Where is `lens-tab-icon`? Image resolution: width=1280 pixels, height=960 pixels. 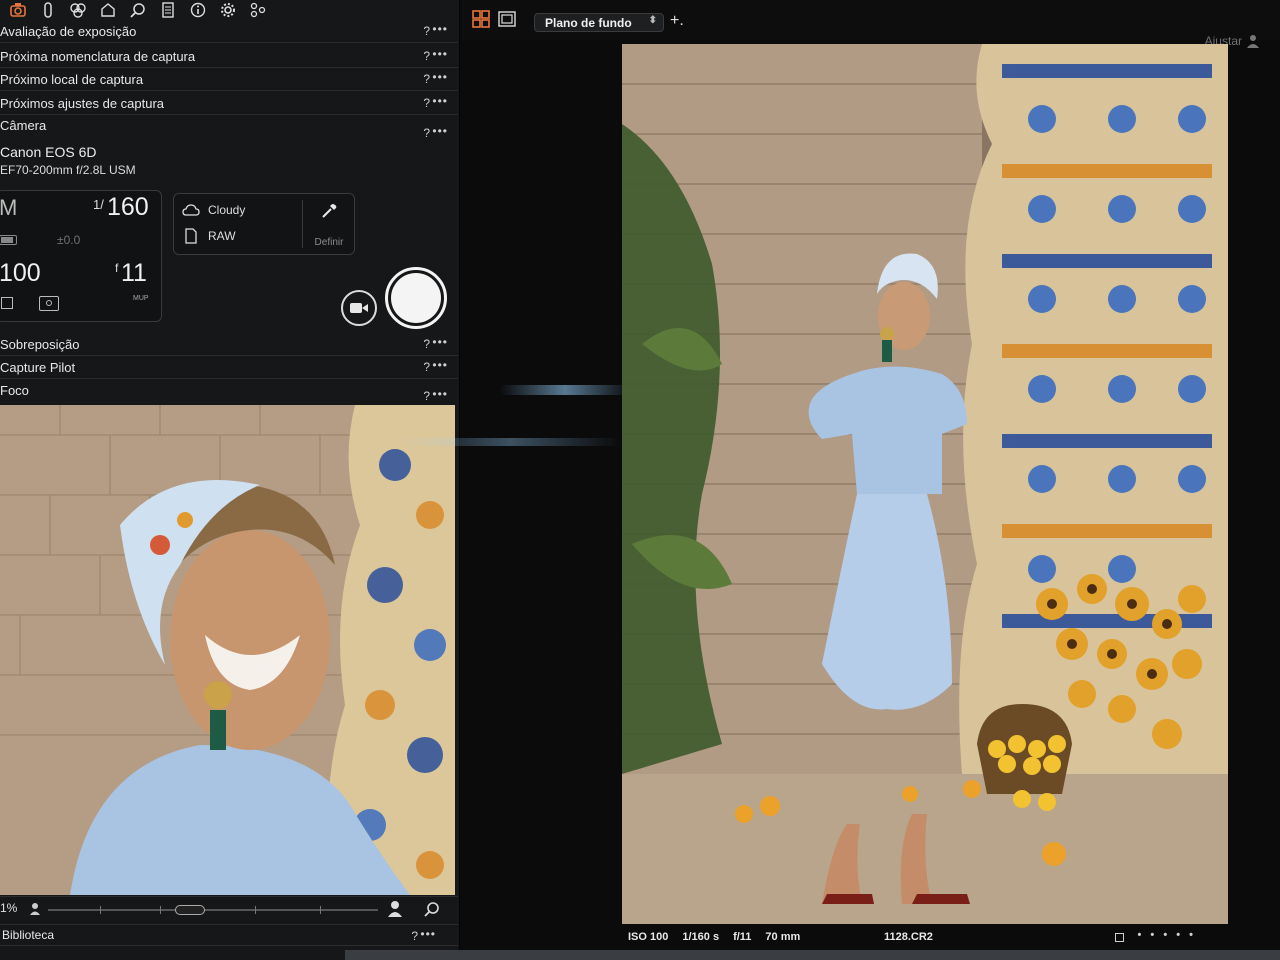
lens-tab-icon is located at coordinates (48, 10).